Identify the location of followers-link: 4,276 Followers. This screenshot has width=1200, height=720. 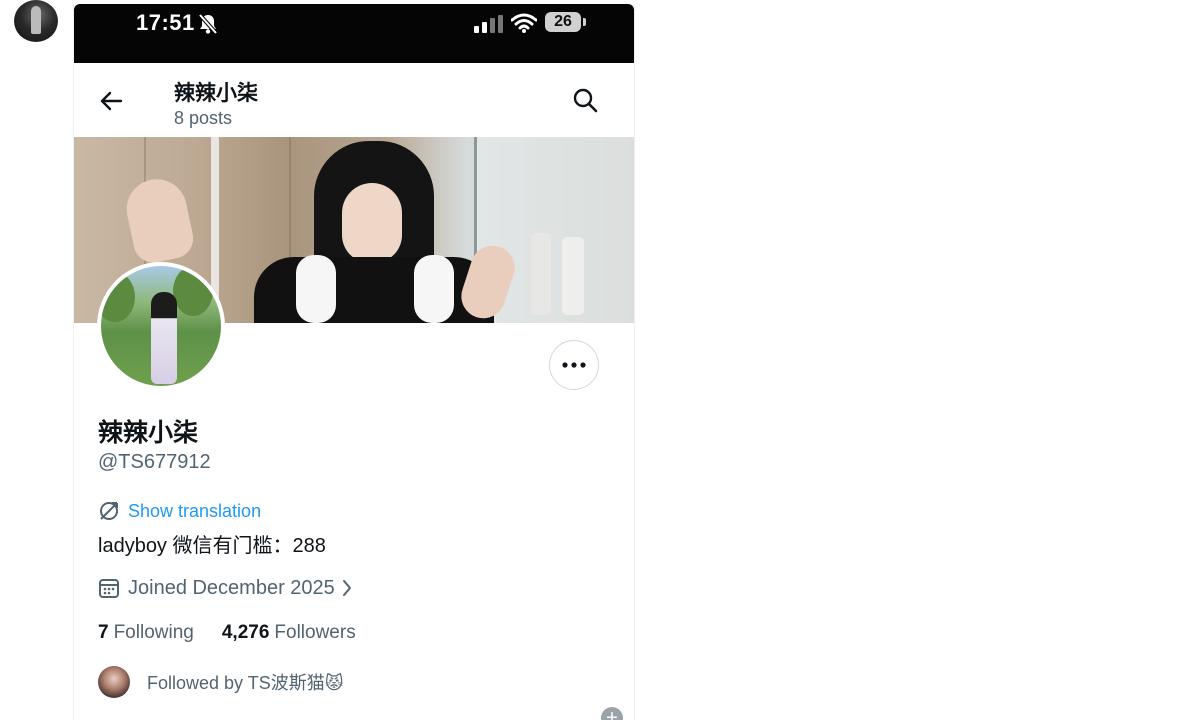
(289, 633).